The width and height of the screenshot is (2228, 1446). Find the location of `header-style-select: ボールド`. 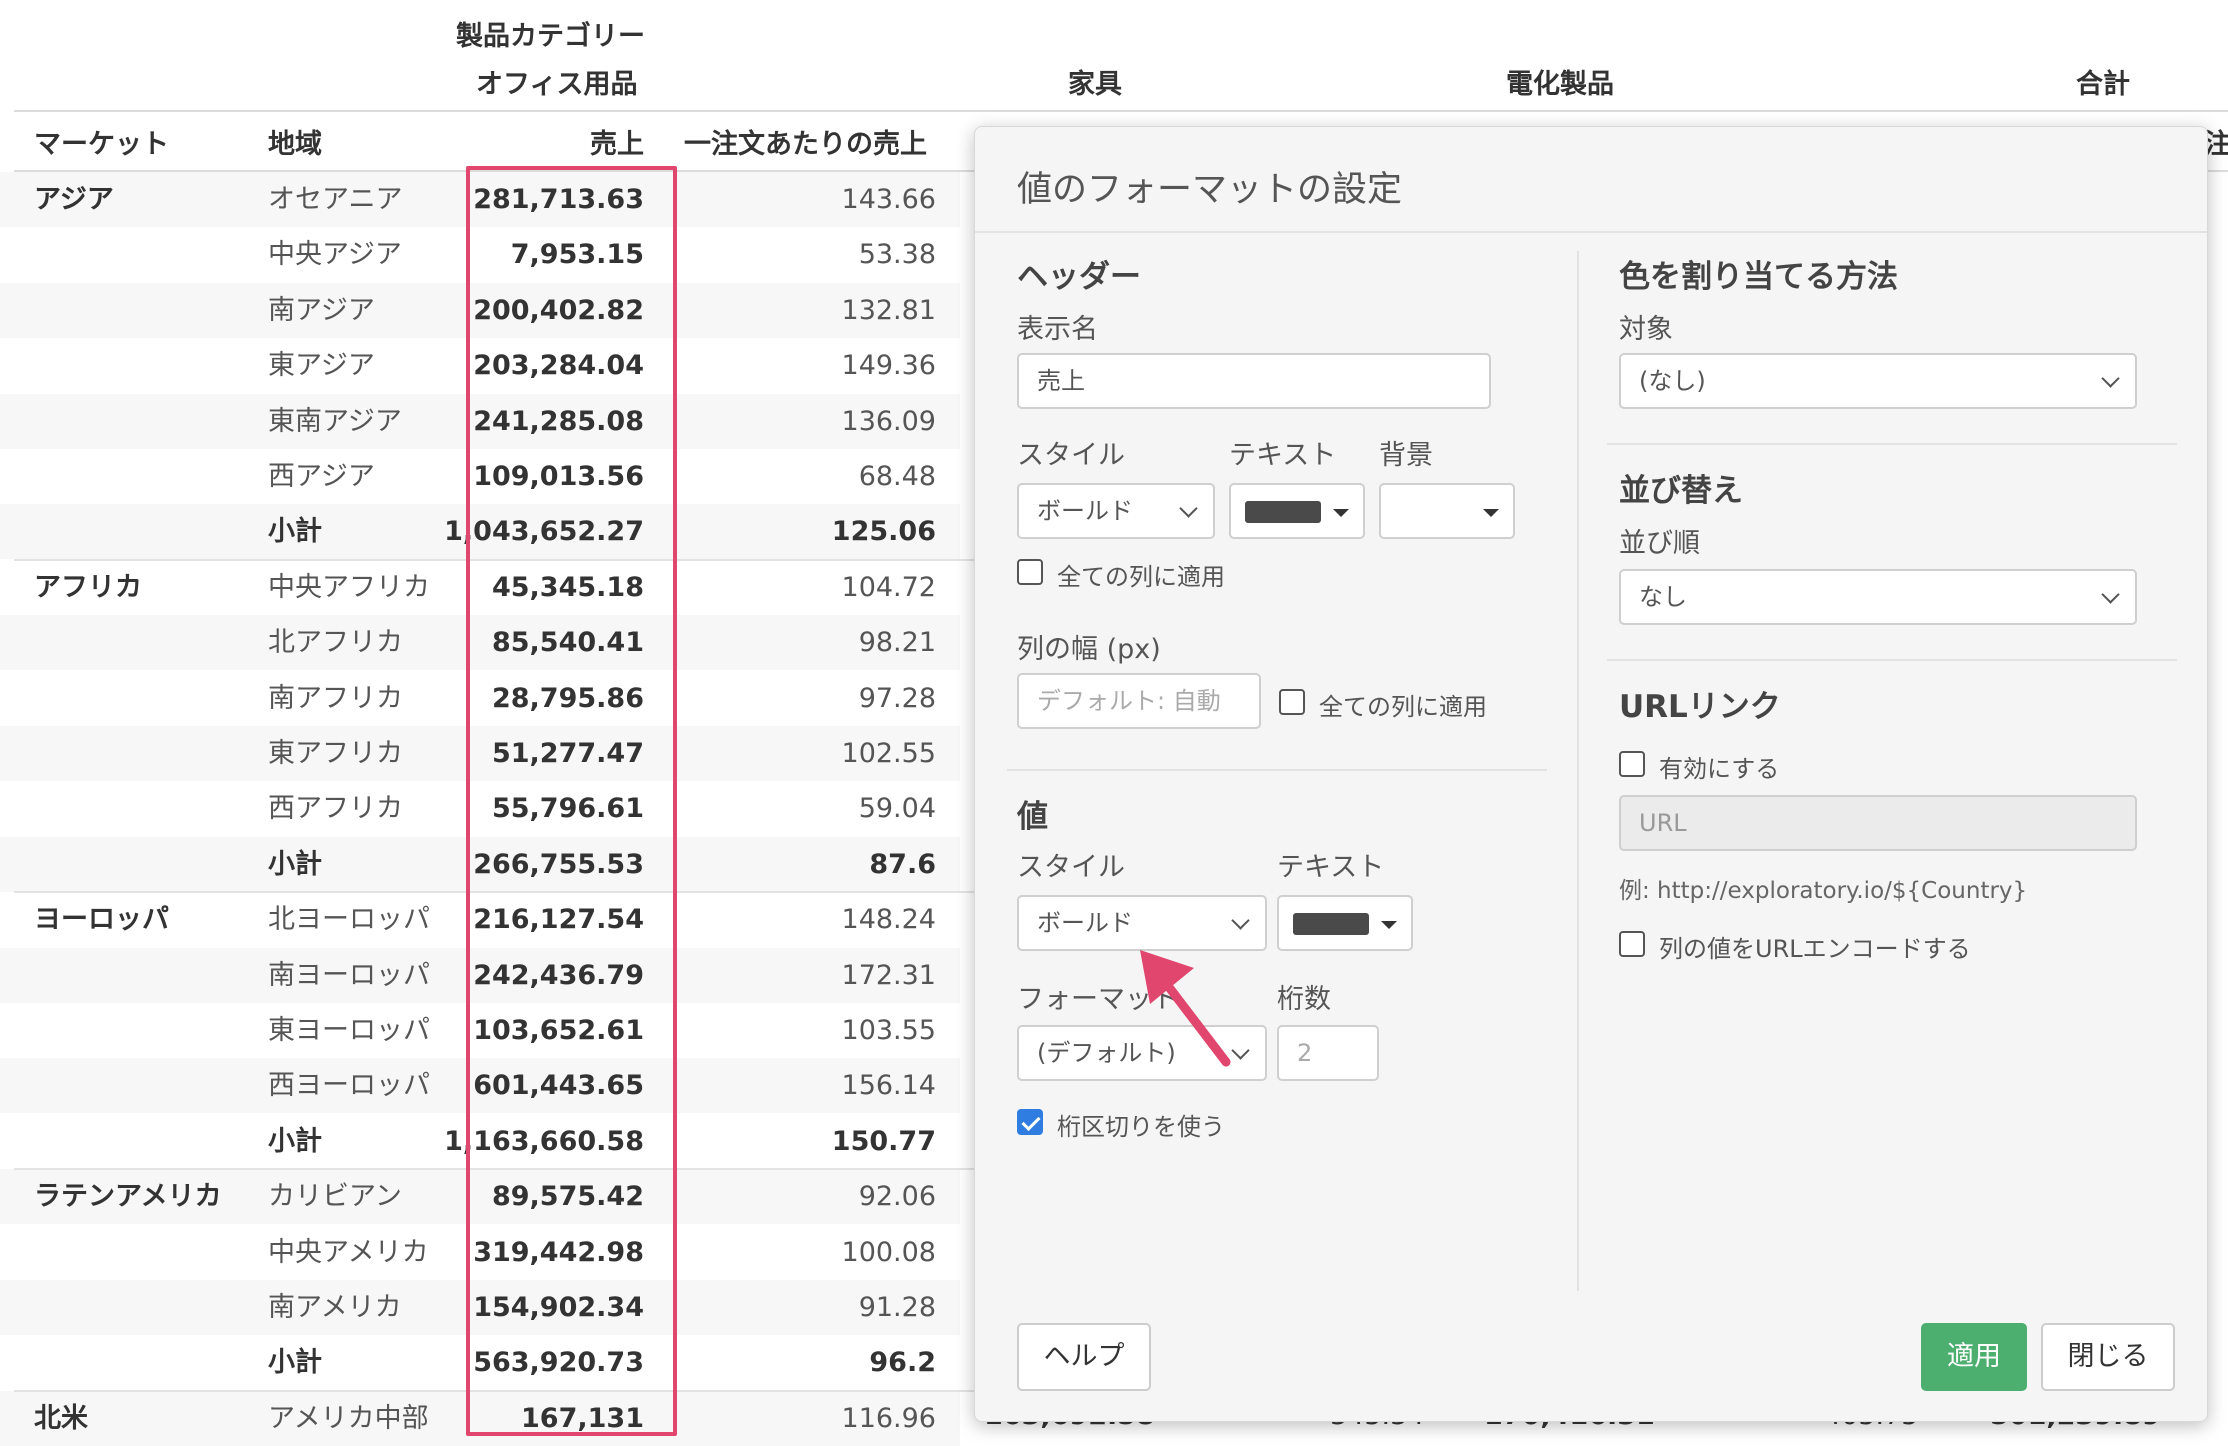

header-style-select: ボールド is located at coordinates (1116, 511).